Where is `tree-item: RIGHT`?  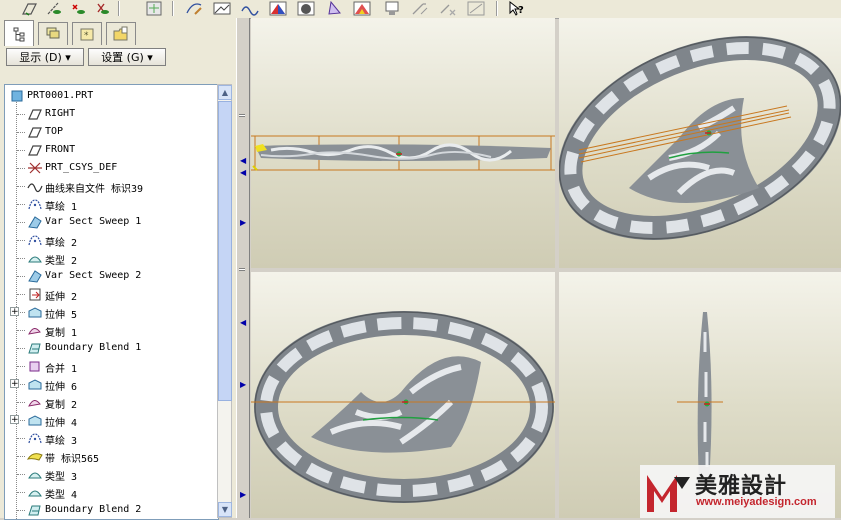
tree-item: RIGHT is located at coordinates (110, 114).